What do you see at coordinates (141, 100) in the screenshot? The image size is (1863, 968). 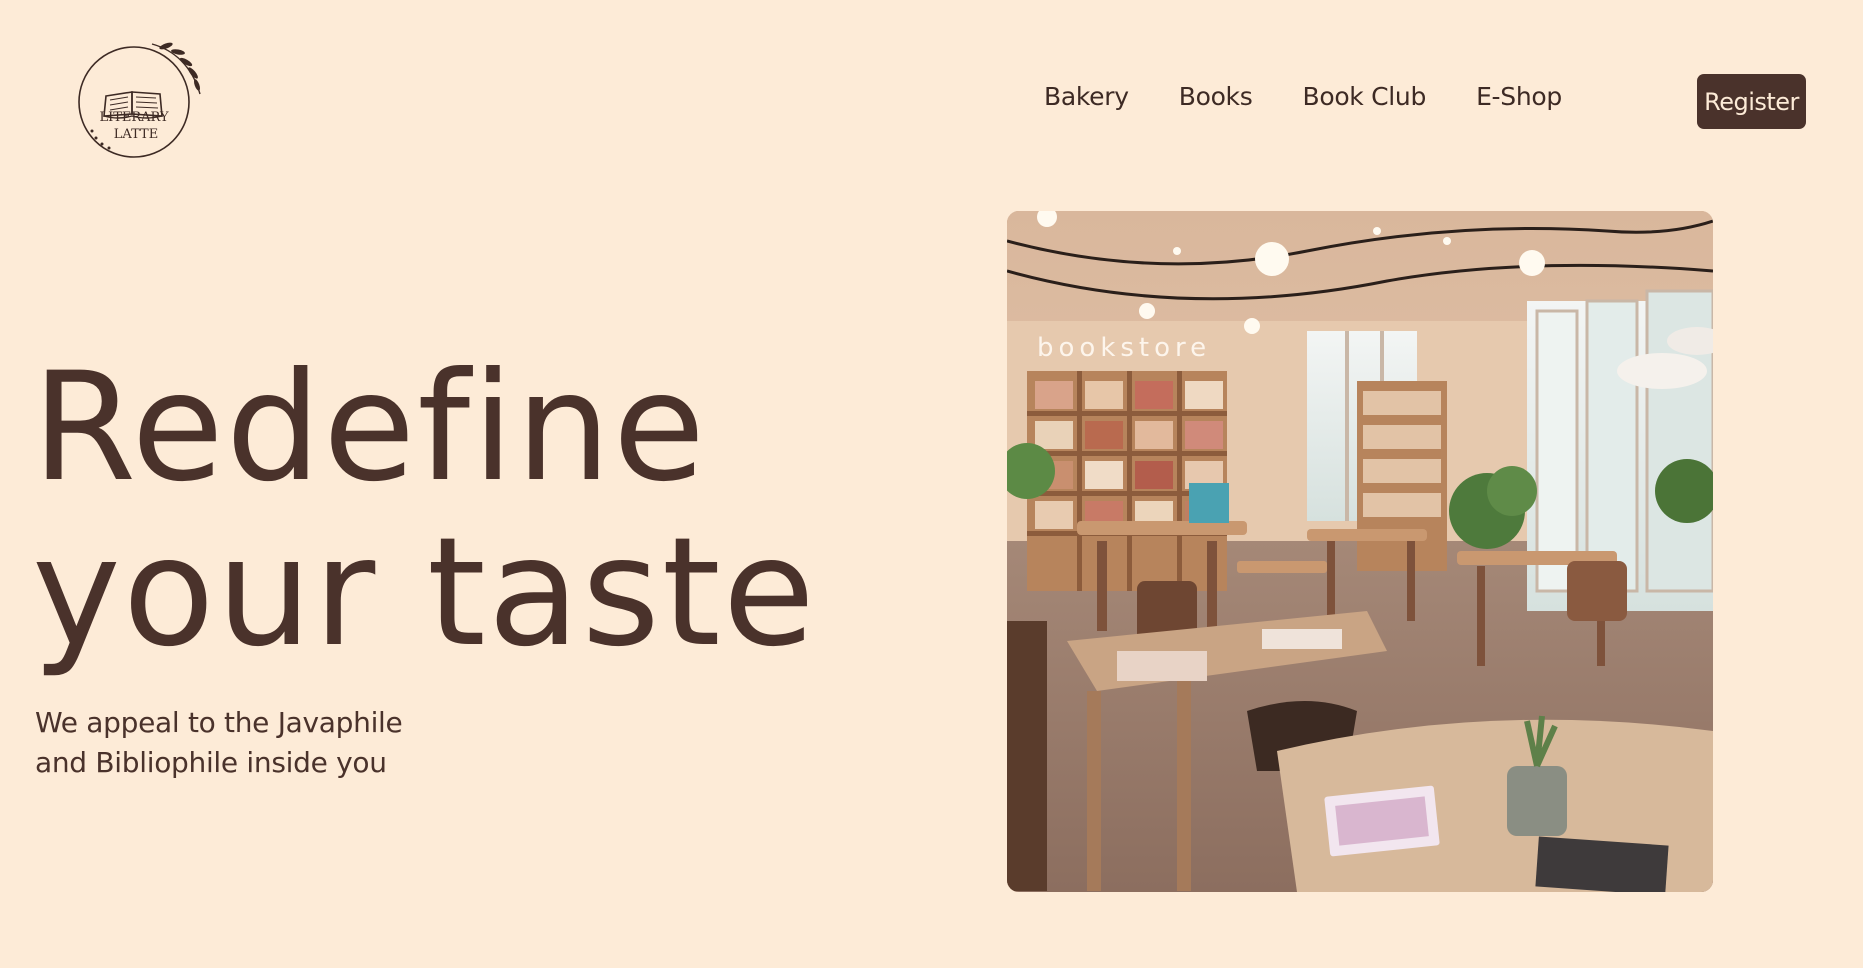 I see `brand-logo: LITERARY LATTE` at bounding box center [141, 100].